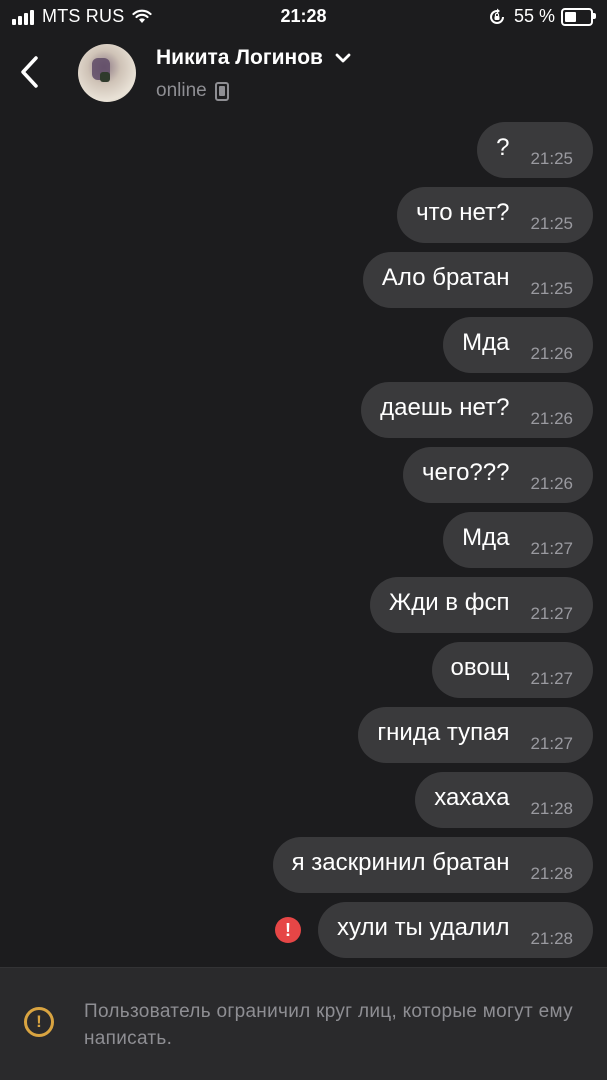 This screenshot has width=607, height=1080. Describe the element at coordinates (445, 407) in the screenshot. I see `message-text: даешь нет?` at that location.